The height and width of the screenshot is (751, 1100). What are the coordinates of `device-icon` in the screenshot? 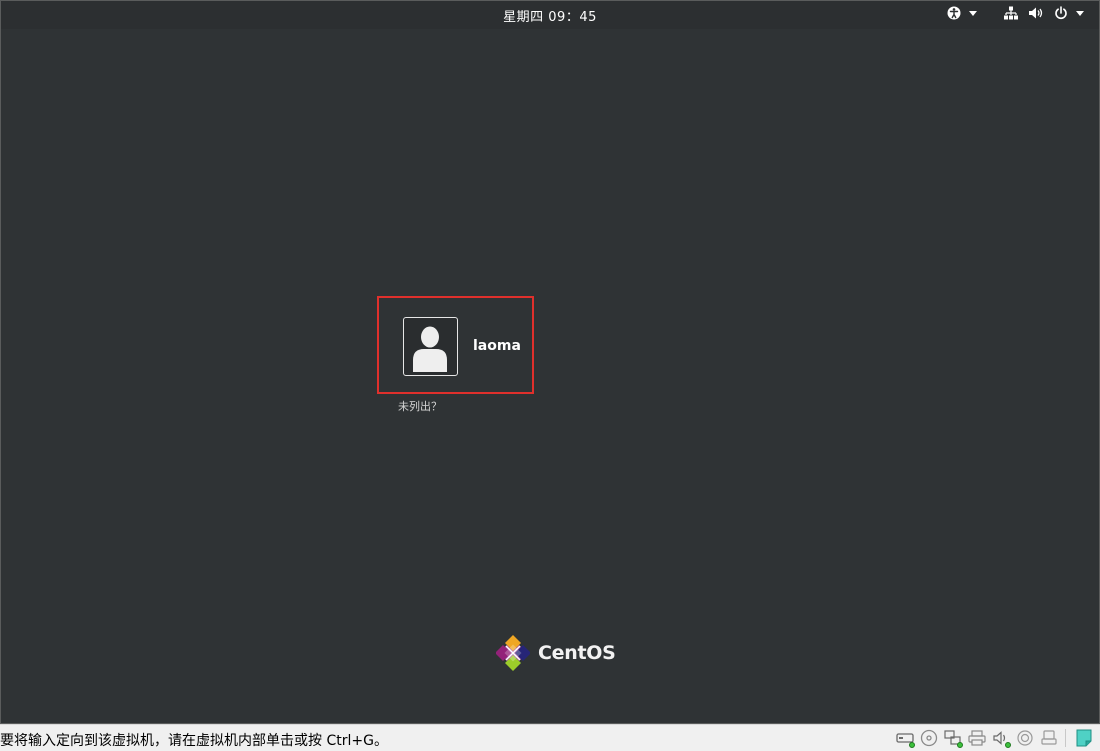 It's located at (1049, 738).